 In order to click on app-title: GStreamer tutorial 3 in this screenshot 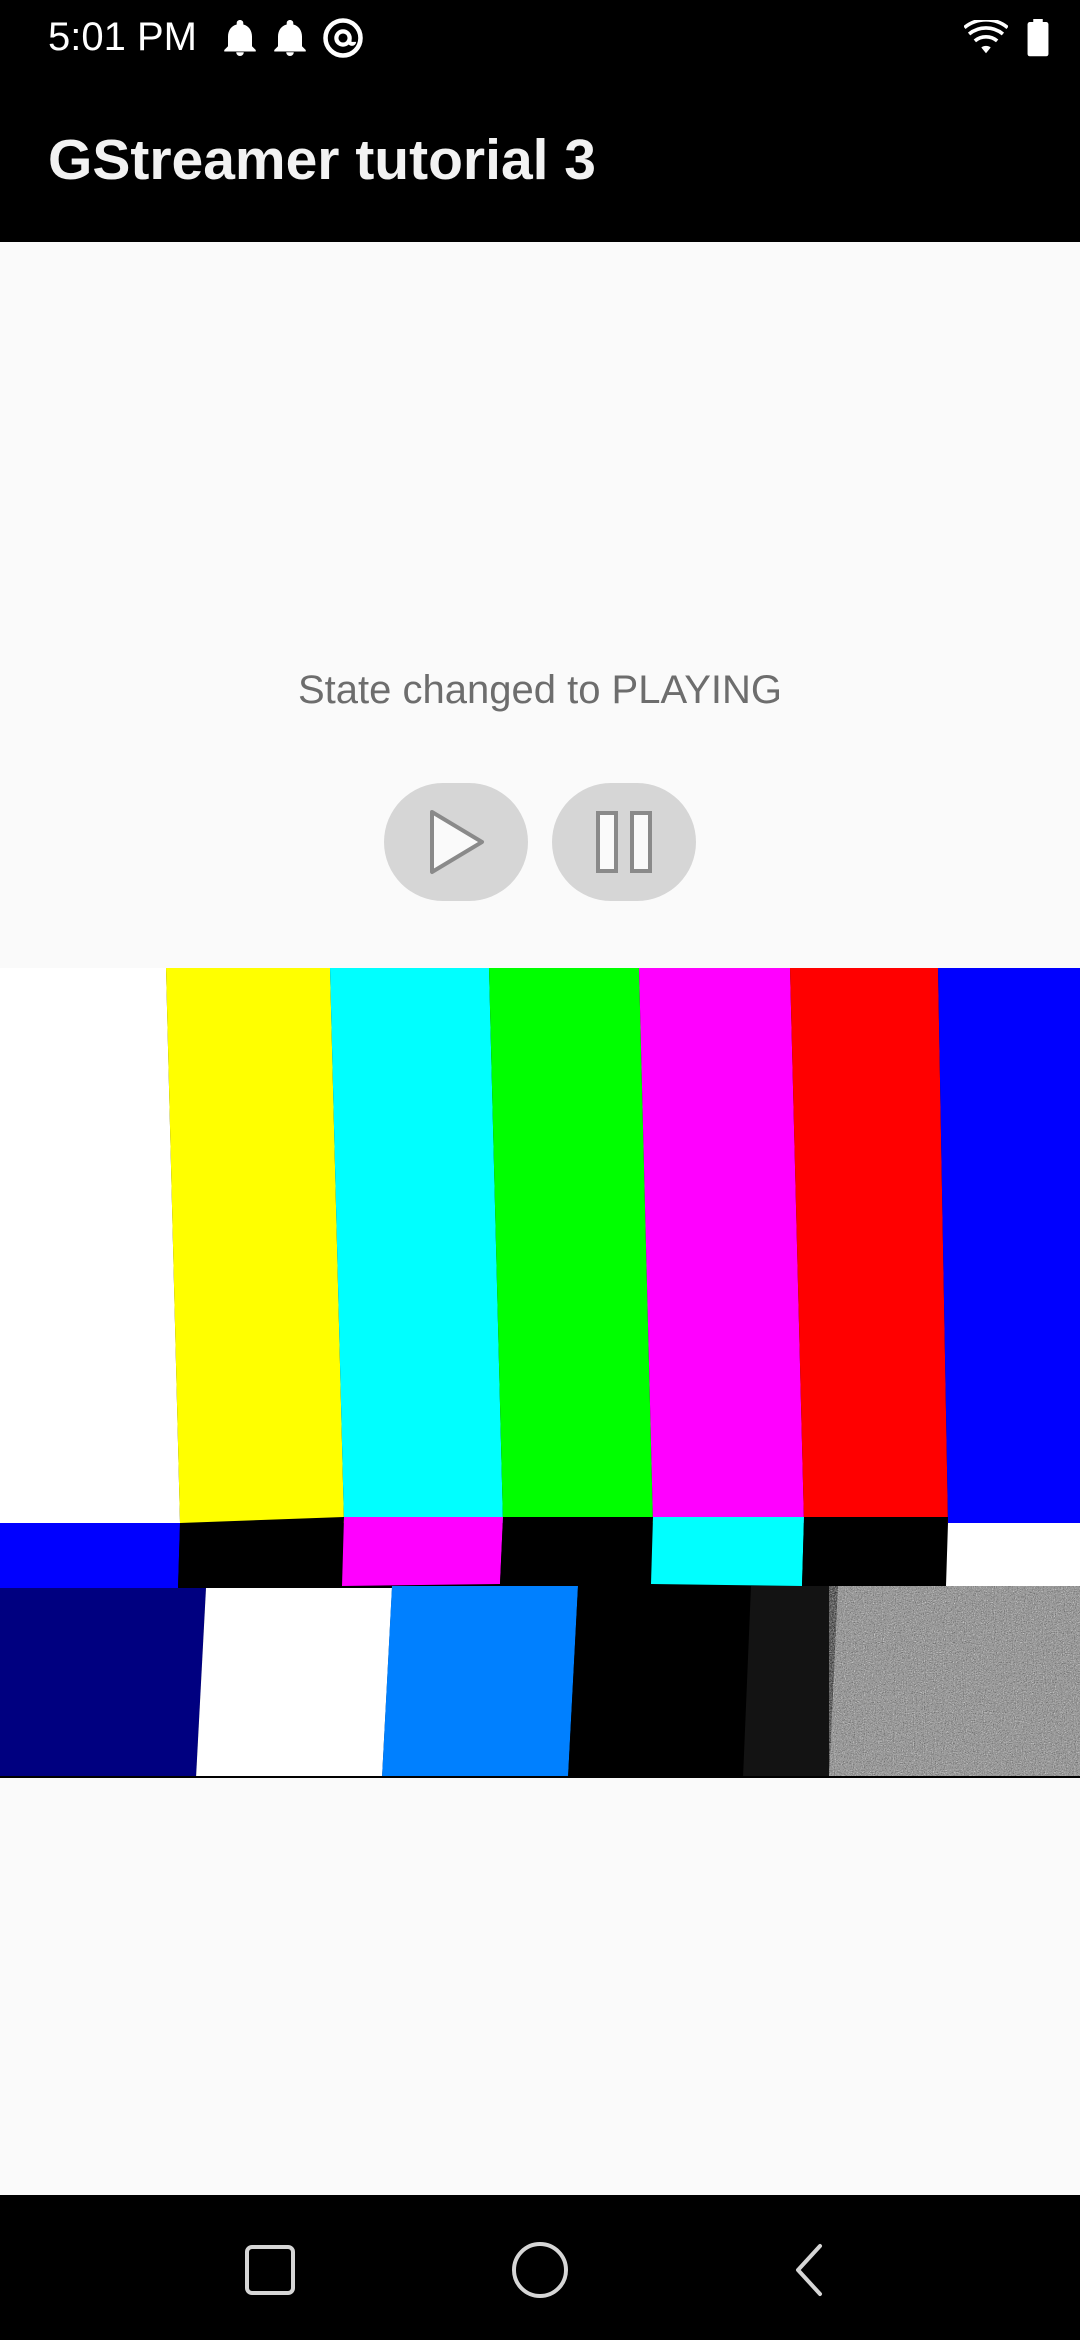, I will do `click(322, 160)`.